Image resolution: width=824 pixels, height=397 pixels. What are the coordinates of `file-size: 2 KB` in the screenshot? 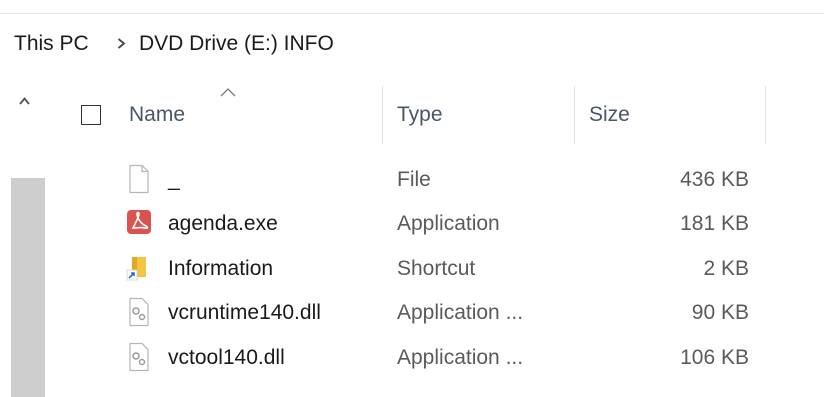 It's located at (726, 268).